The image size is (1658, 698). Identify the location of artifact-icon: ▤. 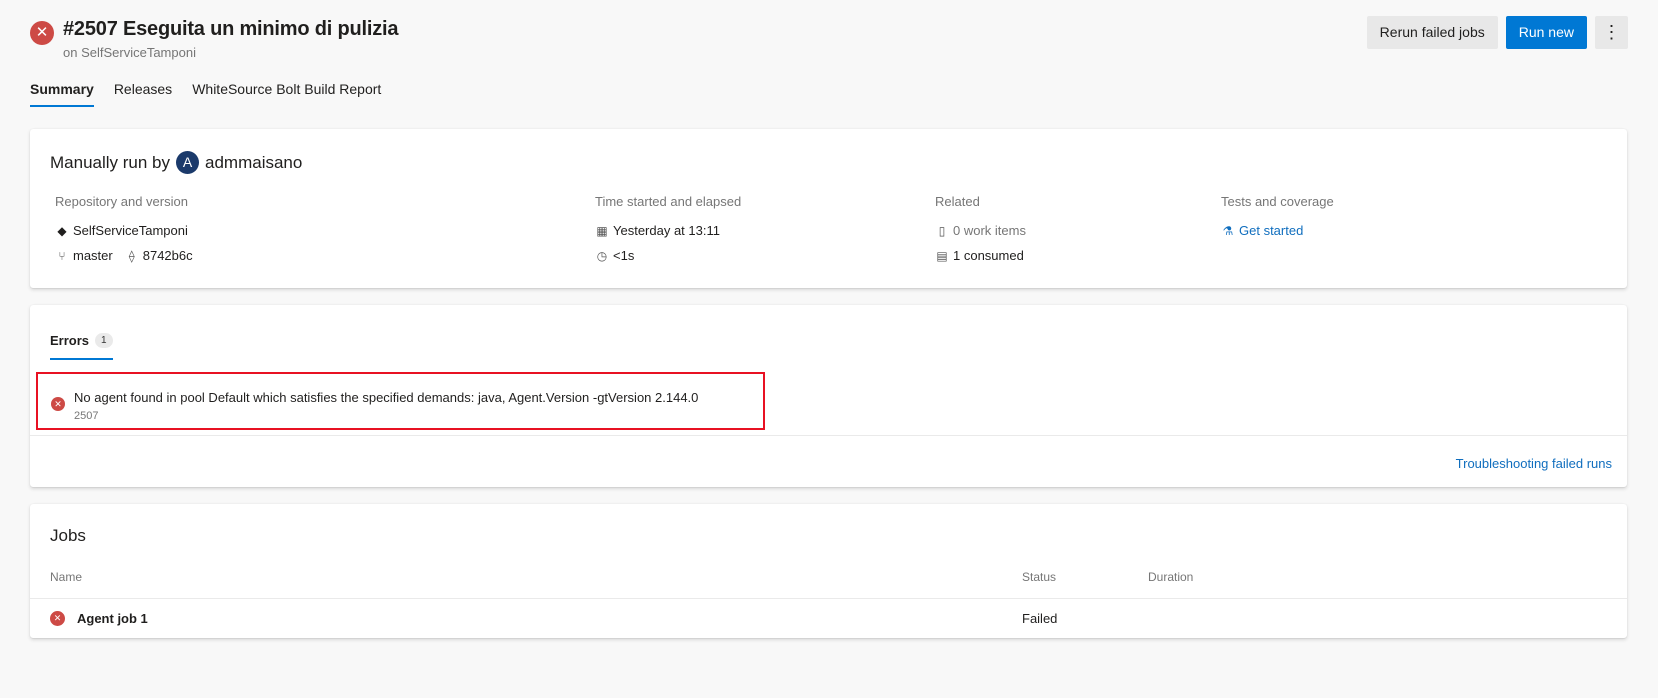
(942, 255).